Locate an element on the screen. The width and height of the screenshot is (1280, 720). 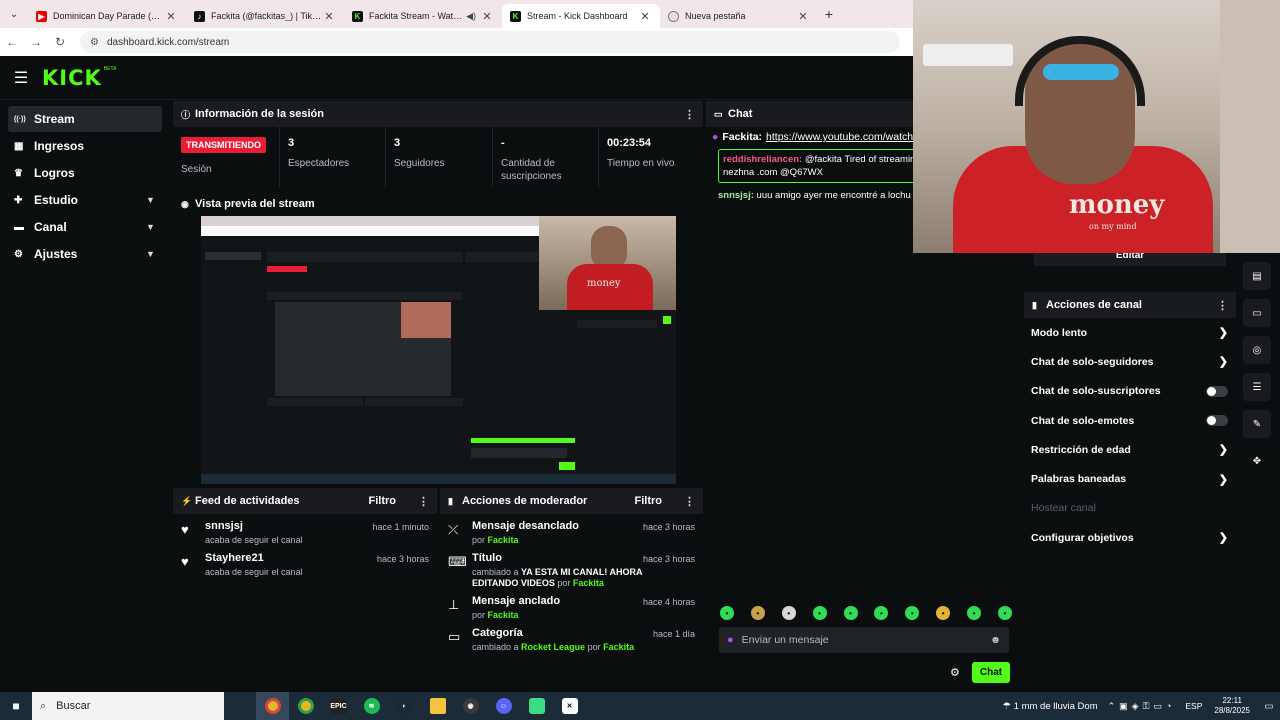
channel-option: Restricción de edad ❯ is located at coordinates (1130, 449).